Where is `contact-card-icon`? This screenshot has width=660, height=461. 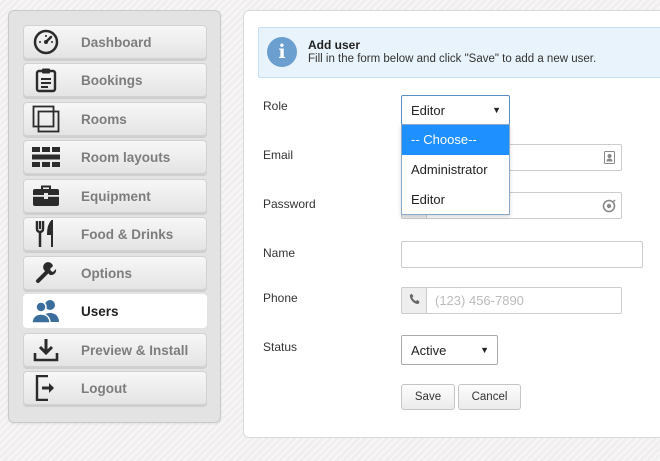
contact-card-icon is located at coordinates (609, 159).